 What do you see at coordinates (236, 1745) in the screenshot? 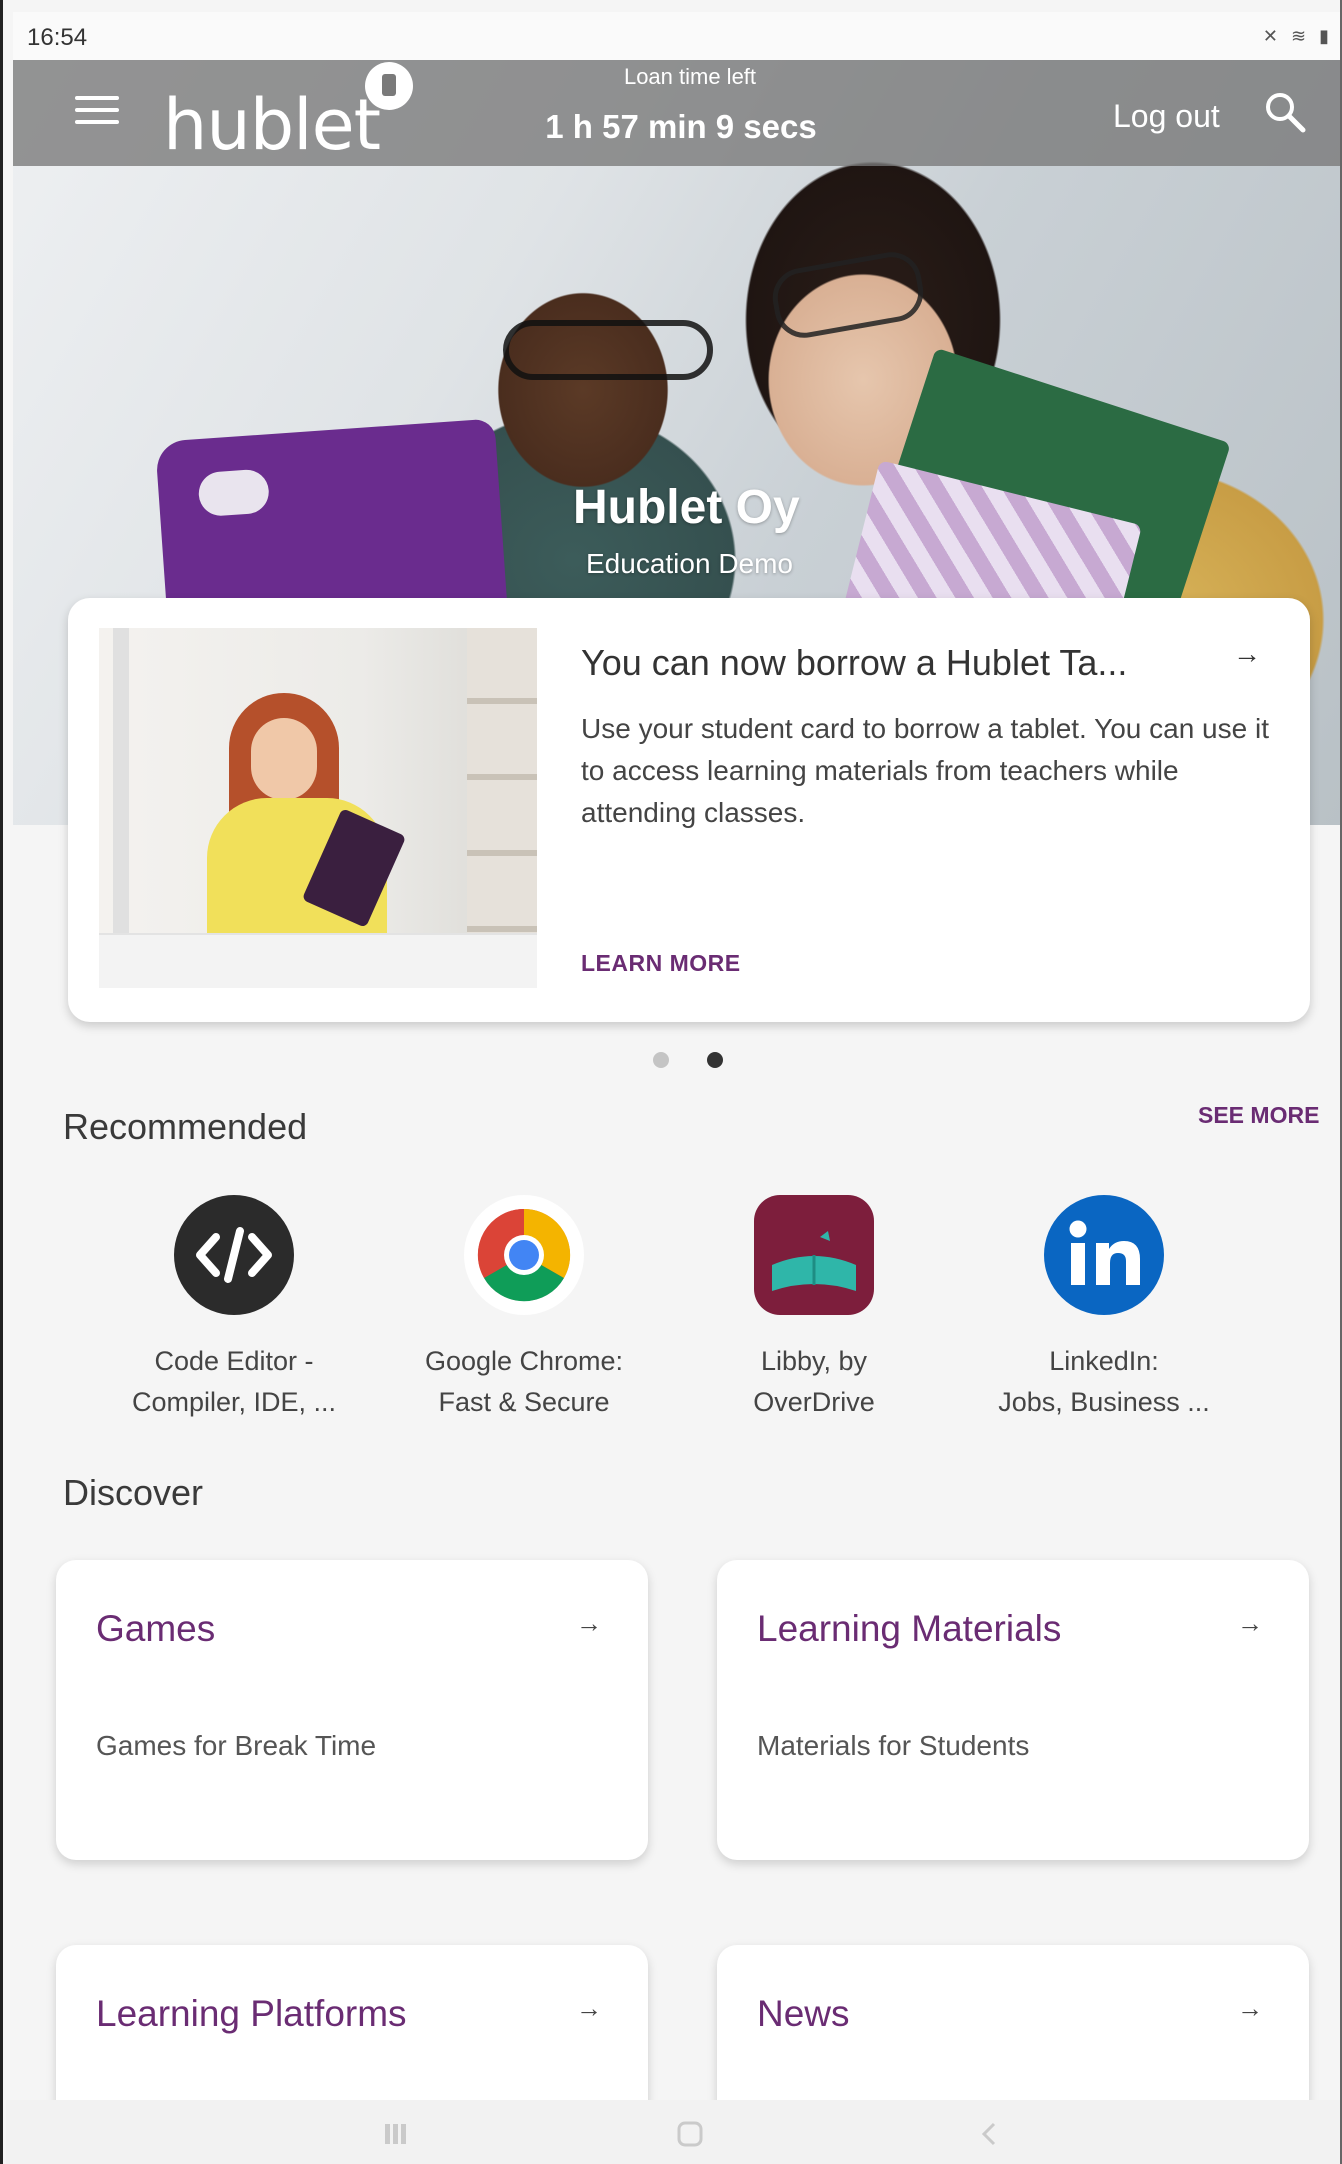
I see `card-description: Games for Break Time` at bounding box center [236, 1745].